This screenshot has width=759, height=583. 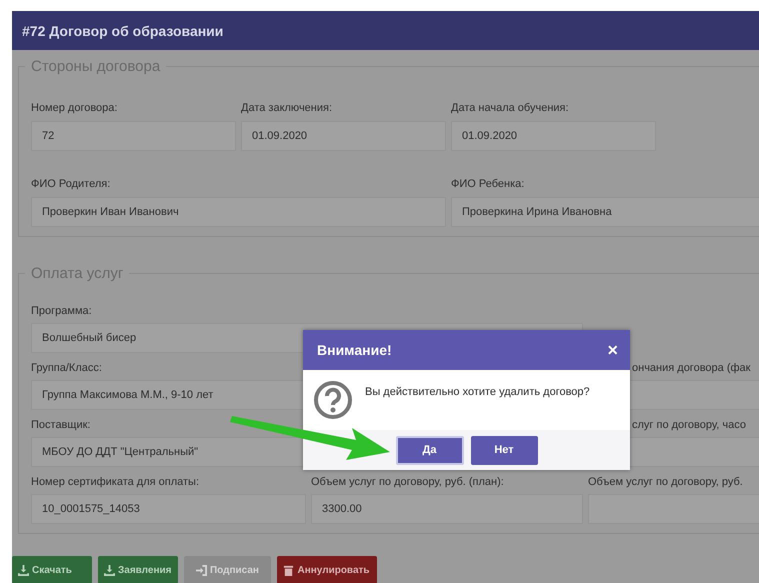 I want to click on field-label: ФИО Ребенка:, so click(x=488, y=184).